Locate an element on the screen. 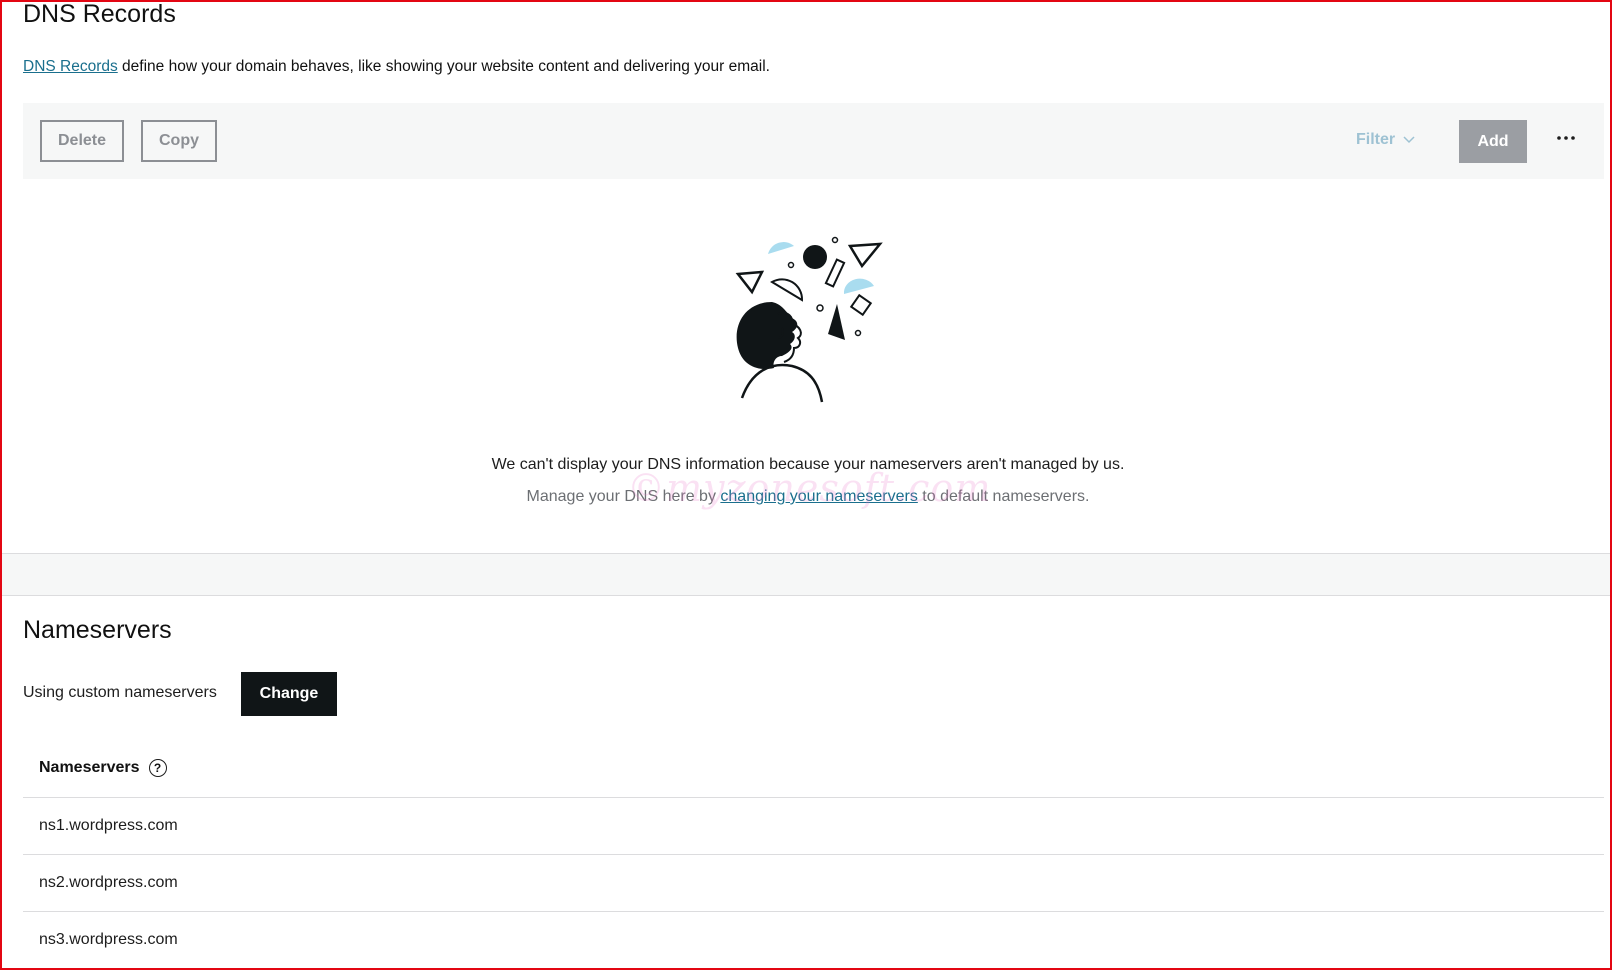 This screenshot has height=970, width=1612. dns-toolbar: Delete Copy Filter Add is located at coordinates (813, 141).